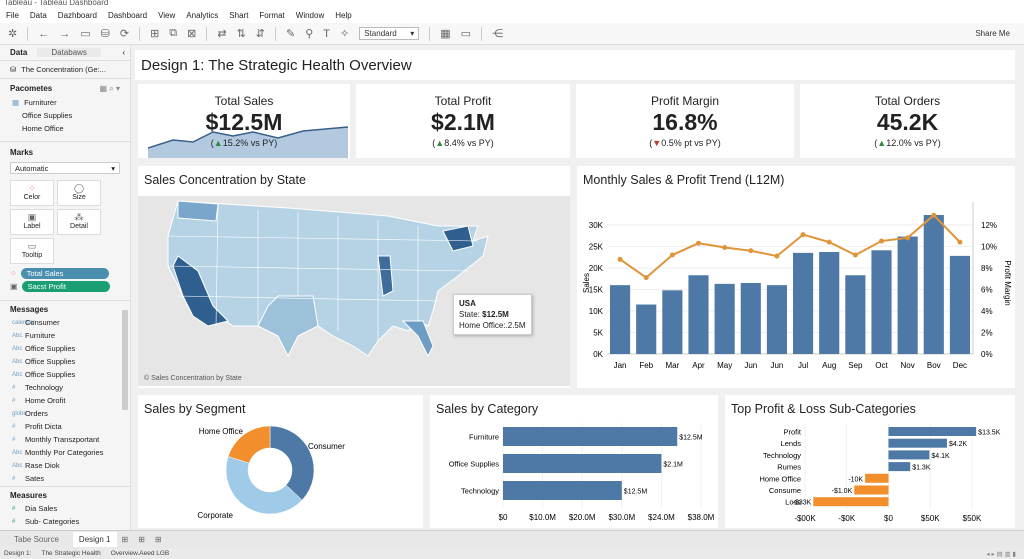 The width and height of the screenshot is (1024, 559). What do you see at coordinates (65, 465) in the screenshot?
I see `field-item: Abc Rase Diok` at bounding box center [65, 465].